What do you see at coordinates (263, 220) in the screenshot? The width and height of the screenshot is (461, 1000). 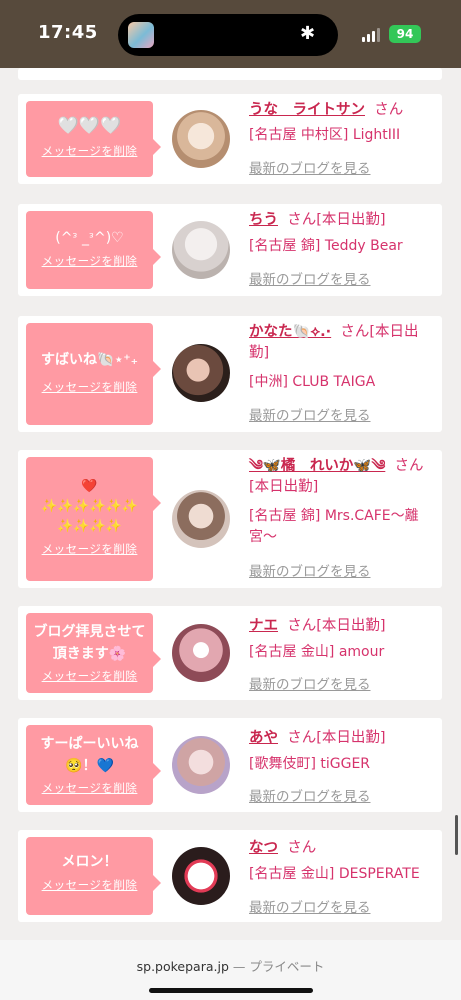 I see `girl-name-link: ちう` at bounding box center [263, 220].